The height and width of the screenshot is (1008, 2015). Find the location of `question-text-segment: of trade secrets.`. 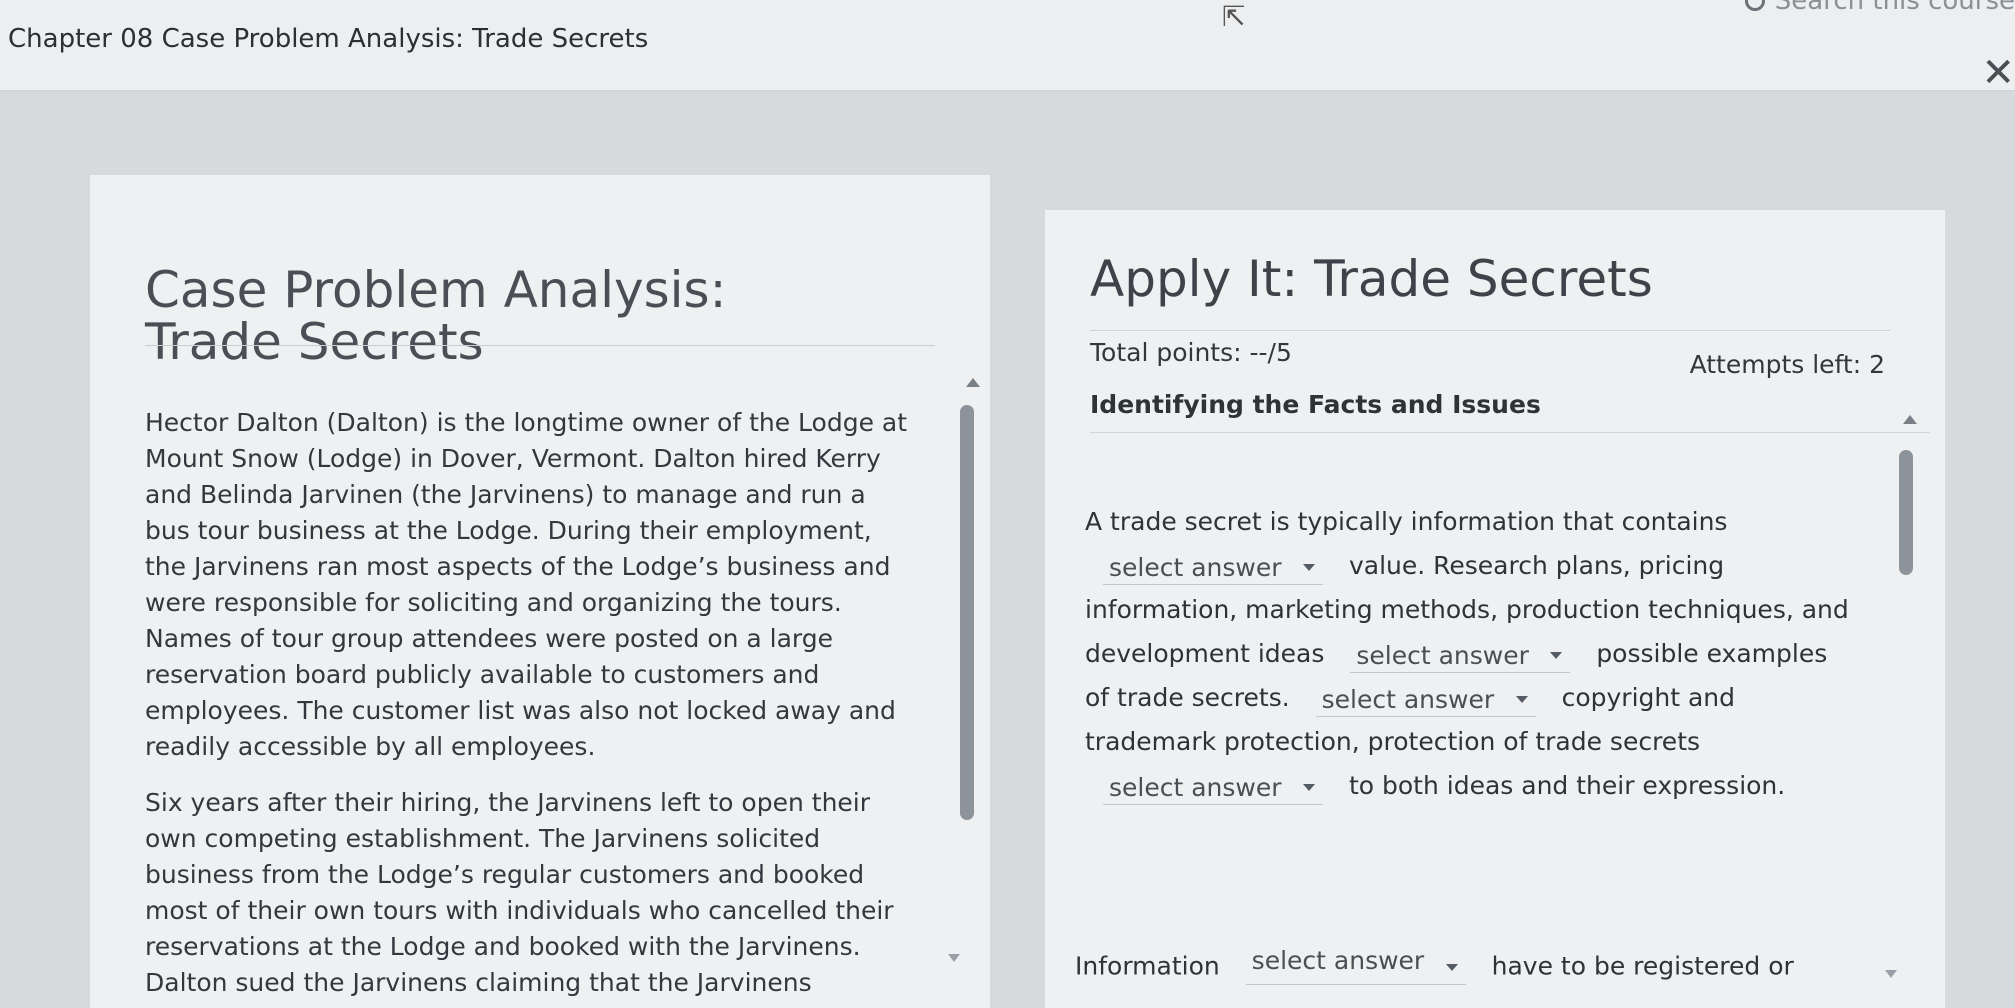

question-text-segment: of trade secrets. is located at coordinates (1187, 697).